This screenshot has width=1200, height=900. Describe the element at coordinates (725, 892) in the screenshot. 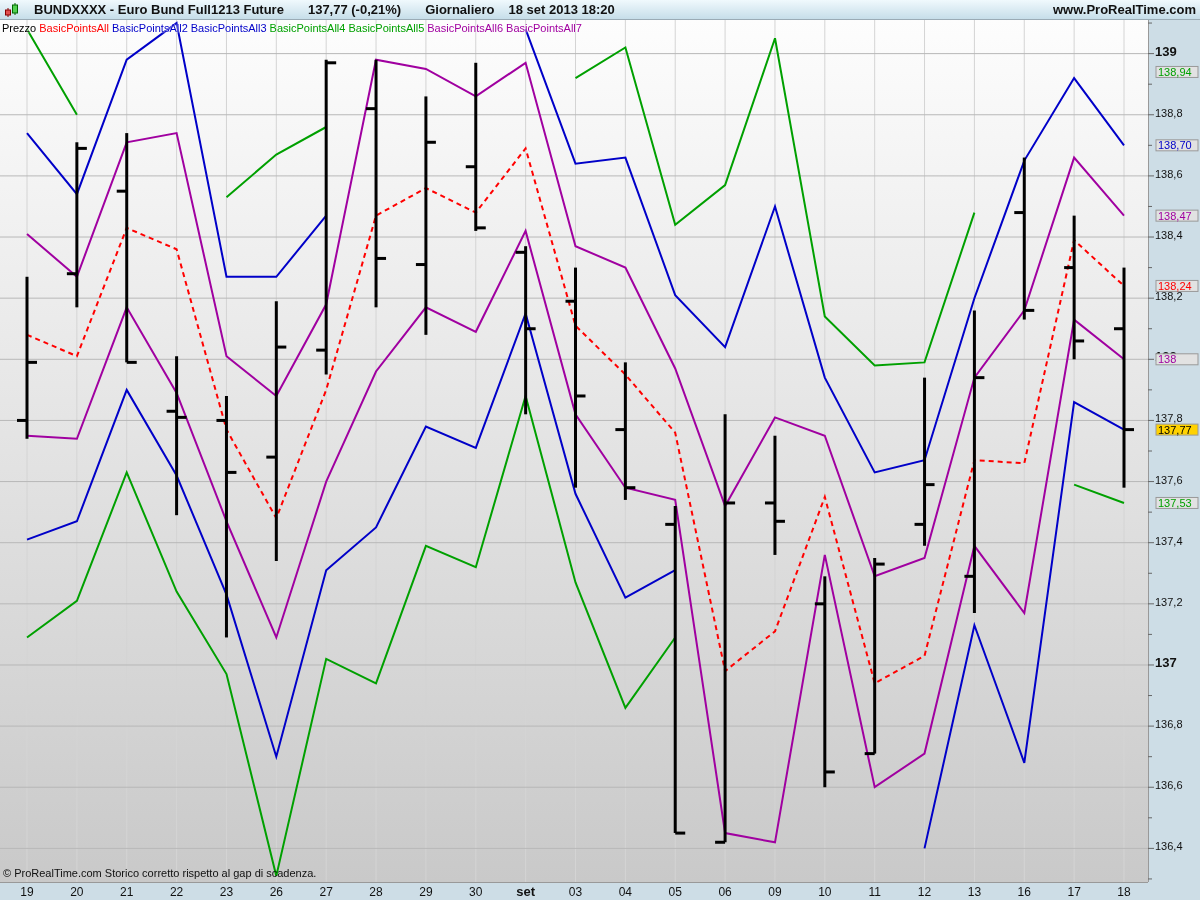

I see `axis-label: 06` at that location.